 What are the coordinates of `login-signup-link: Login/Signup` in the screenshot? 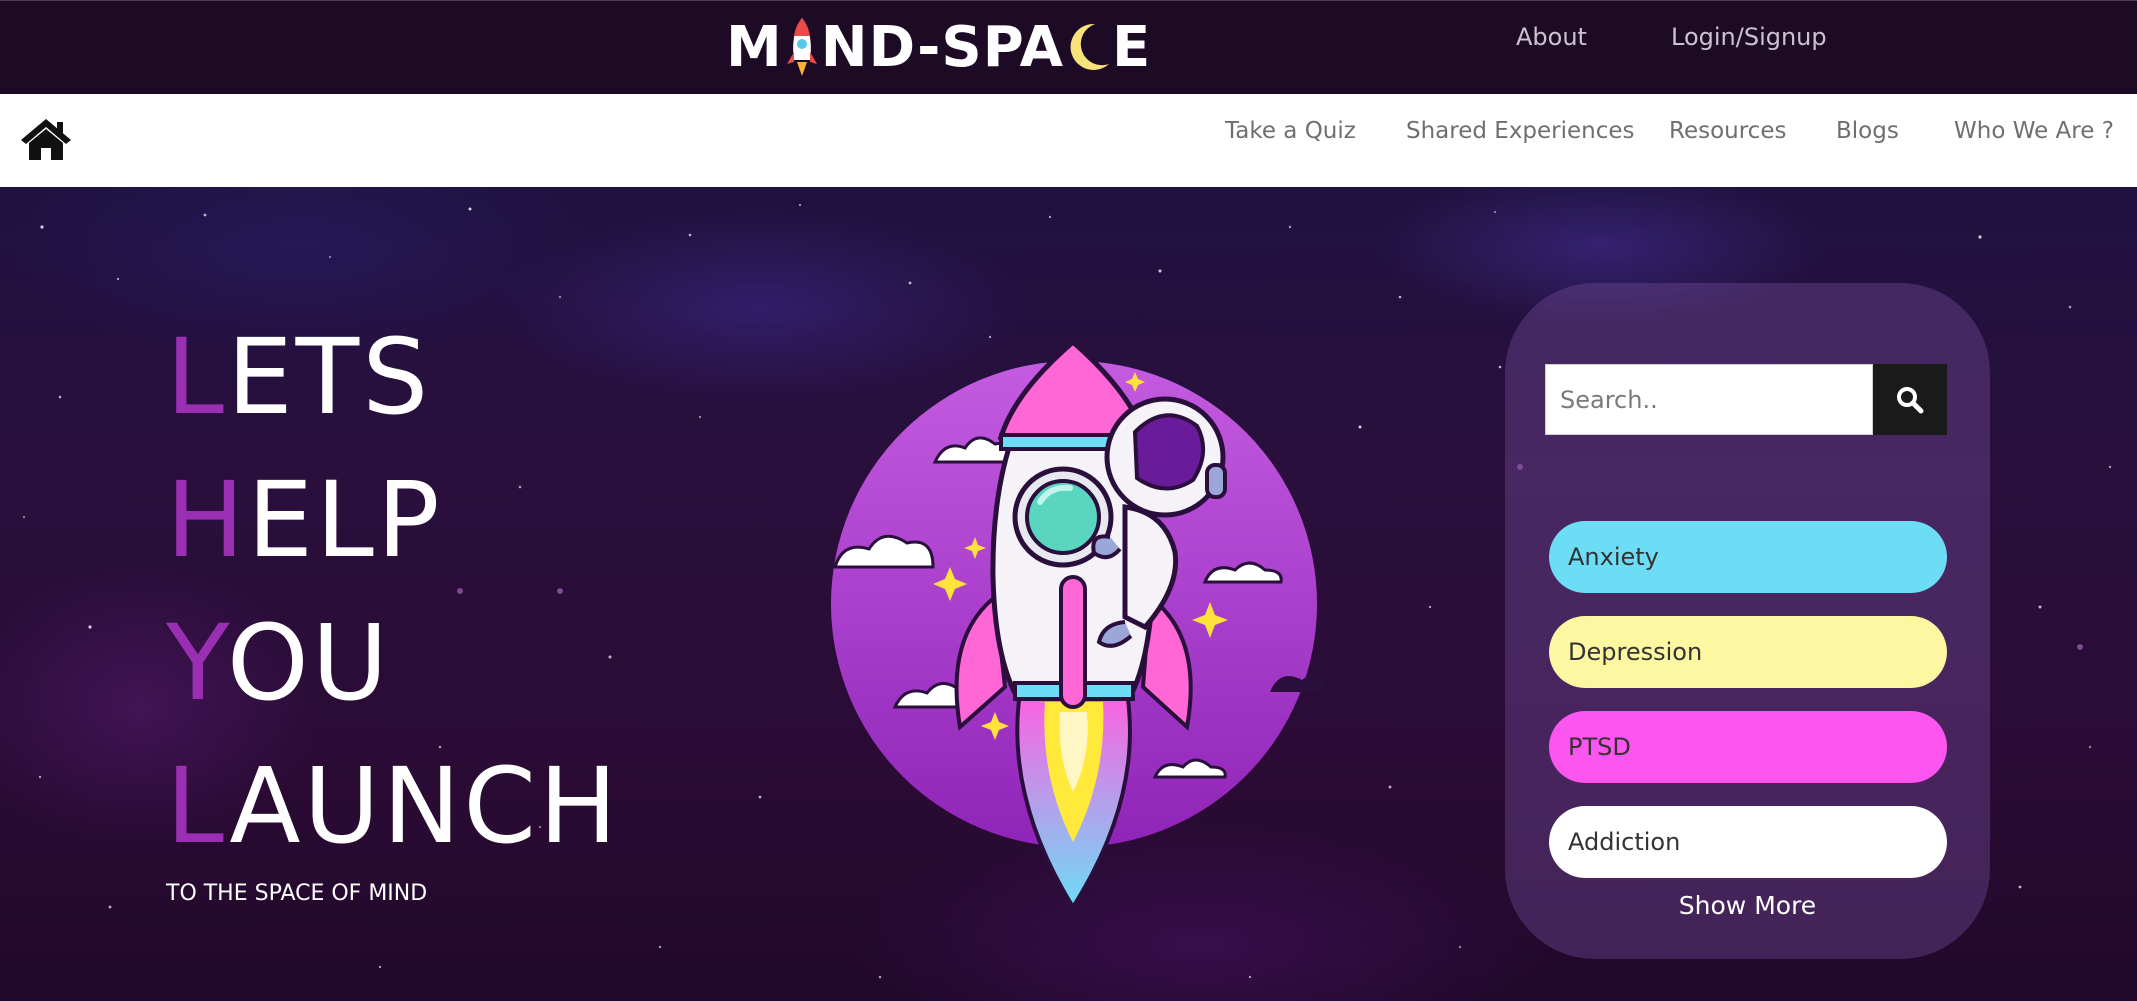 It's located at (1749, 37).